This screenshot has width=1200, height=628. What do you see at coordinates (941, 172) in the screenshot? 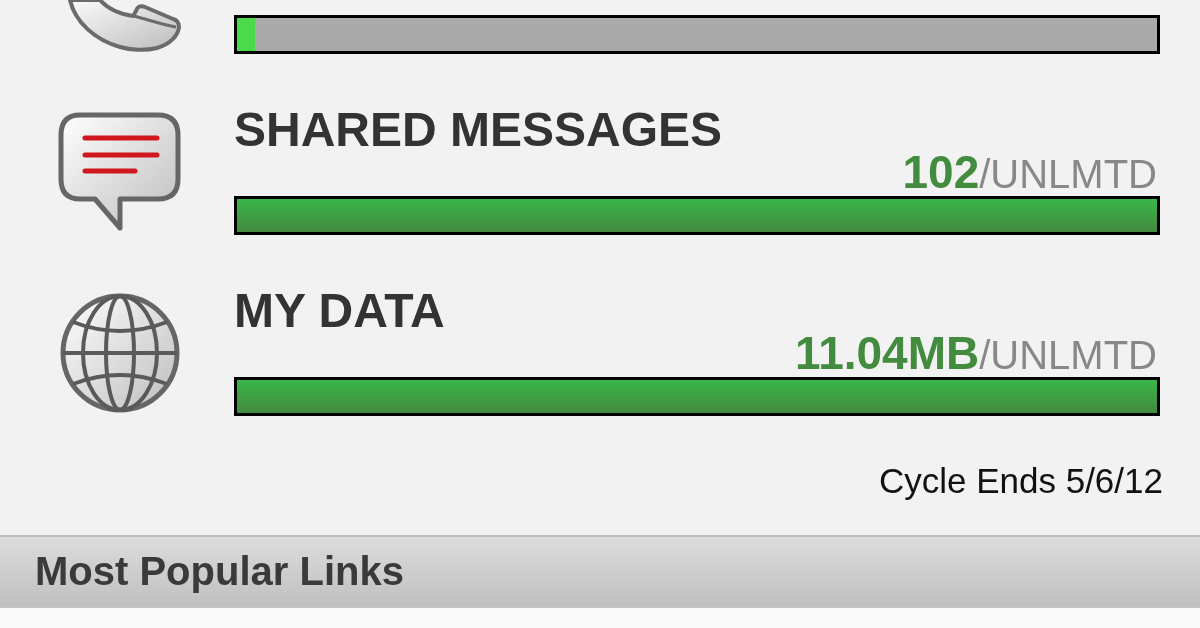
I see `usage-amount: 102` at bounding box center [941, 172].